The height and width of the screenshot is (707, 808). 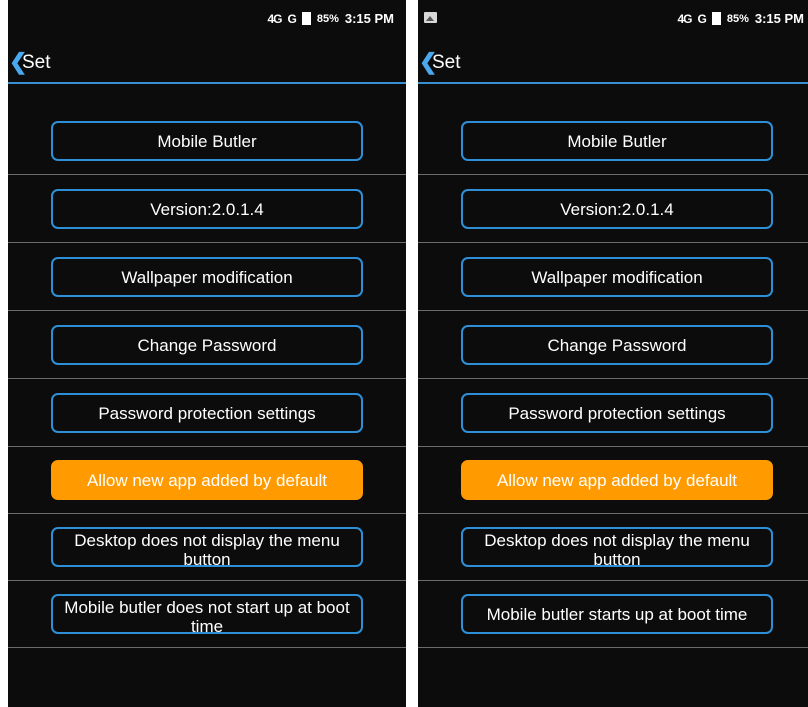 What do you see at coordinates (617, 614) in the screenshot?
I see `boot-startup-toggle-button: Mobile butler starts up at boot time` at bounding box center [617, 614].